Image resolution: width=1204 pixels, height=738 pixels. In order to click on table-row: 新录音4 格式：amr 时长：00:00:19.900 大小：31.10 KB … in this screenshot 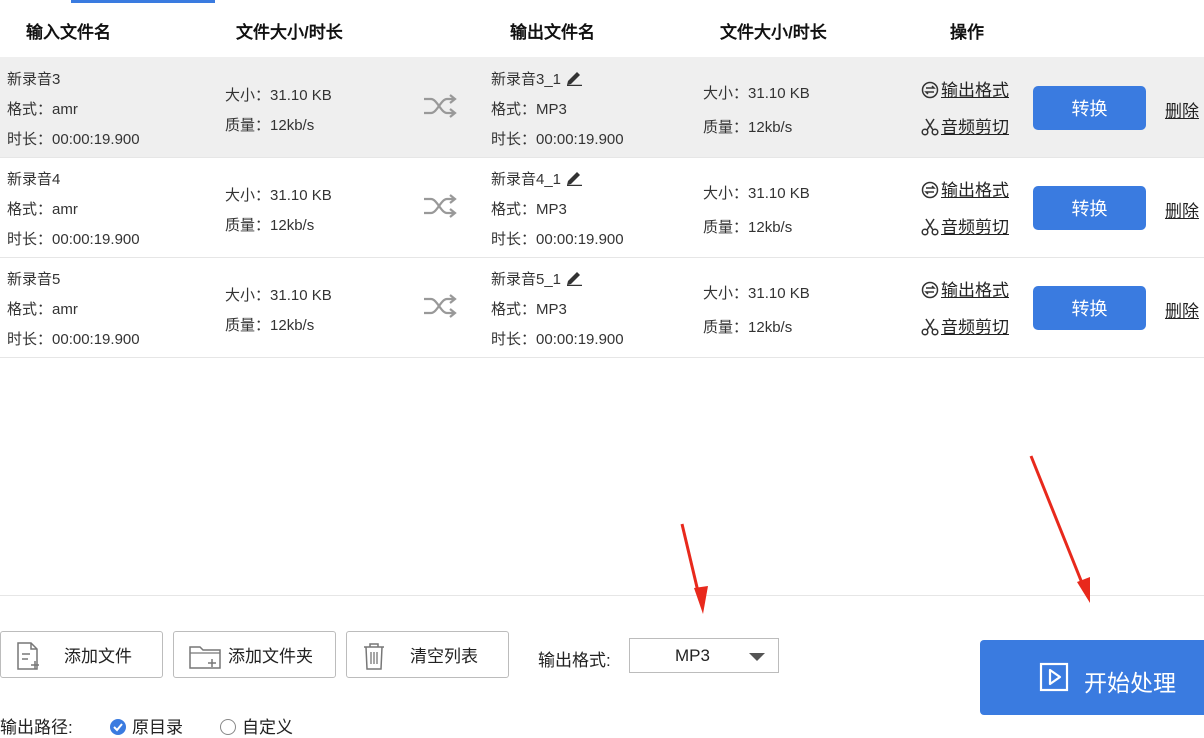, I will do `click(602, 207)`.